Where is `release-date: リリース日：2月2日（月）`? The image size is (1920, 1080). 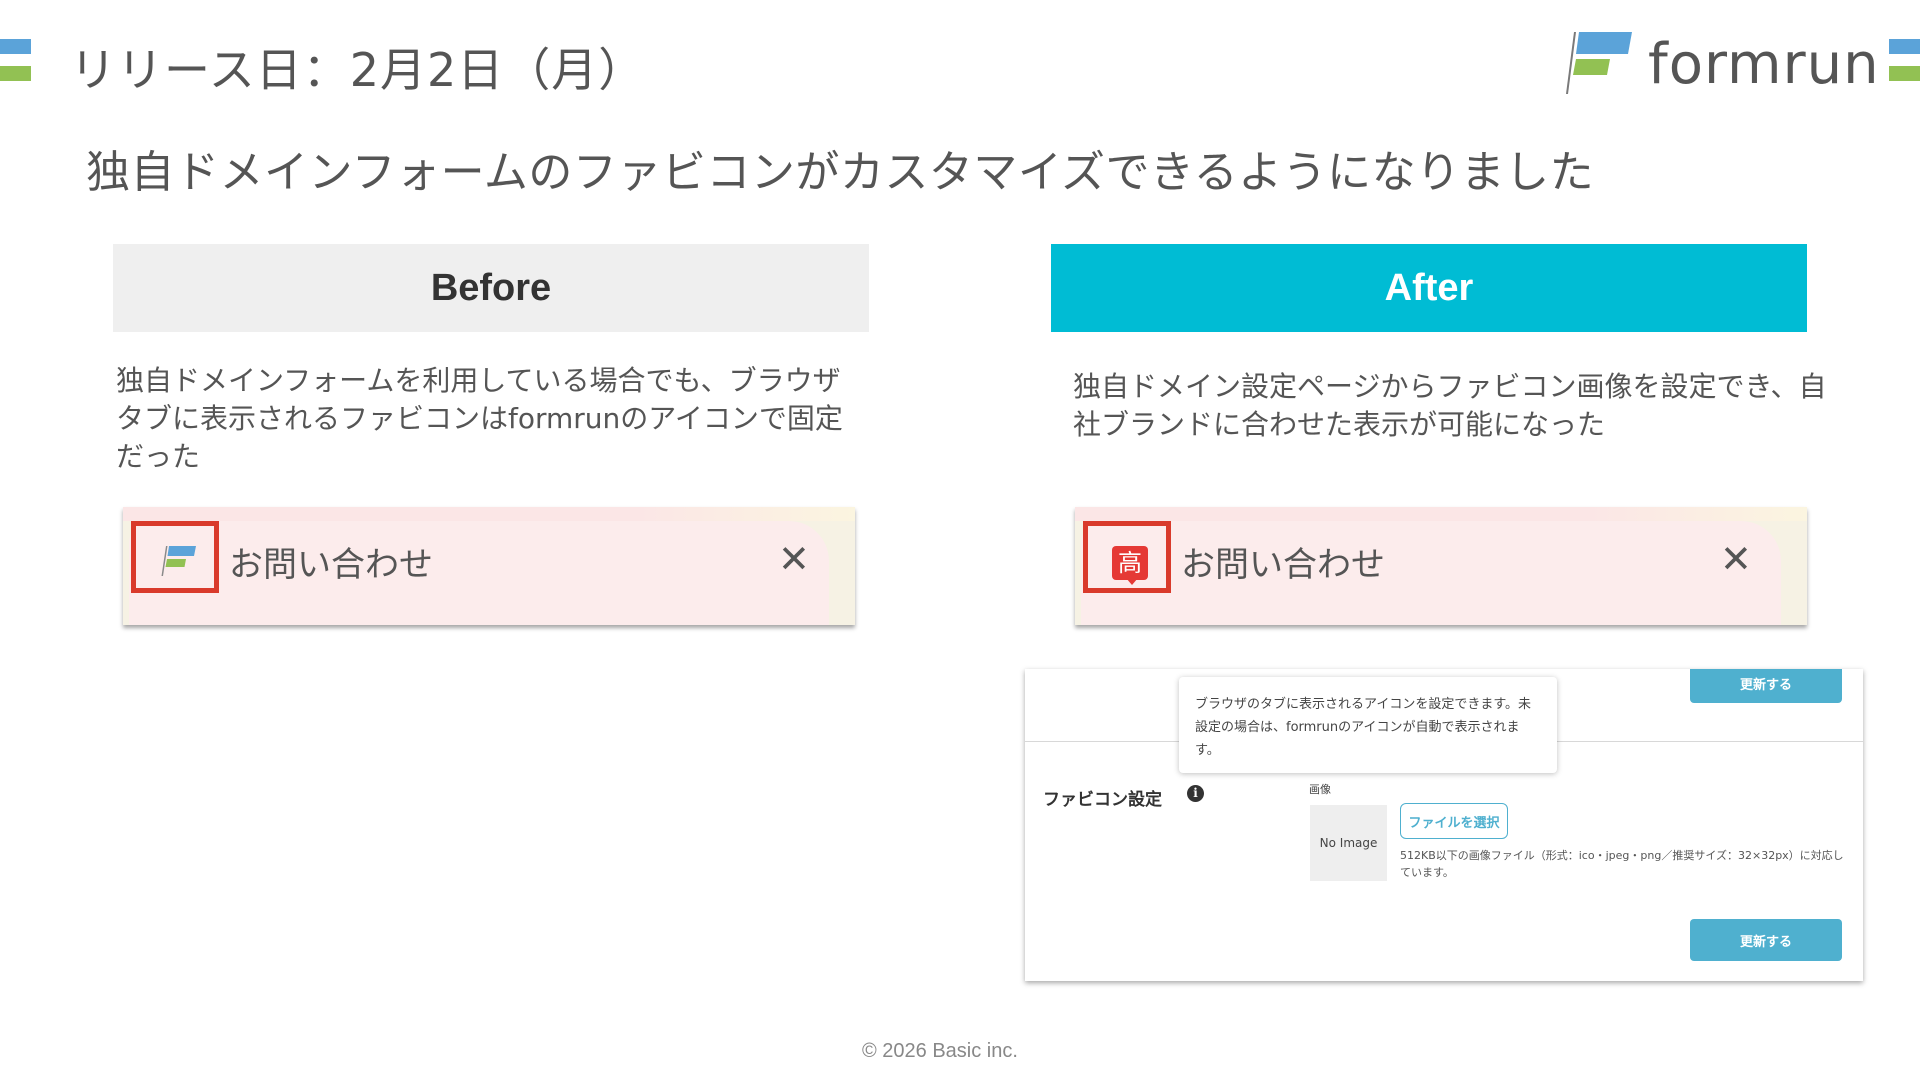
release-date: リリース日：2月2日（月） is located at coordinates (358, 70).